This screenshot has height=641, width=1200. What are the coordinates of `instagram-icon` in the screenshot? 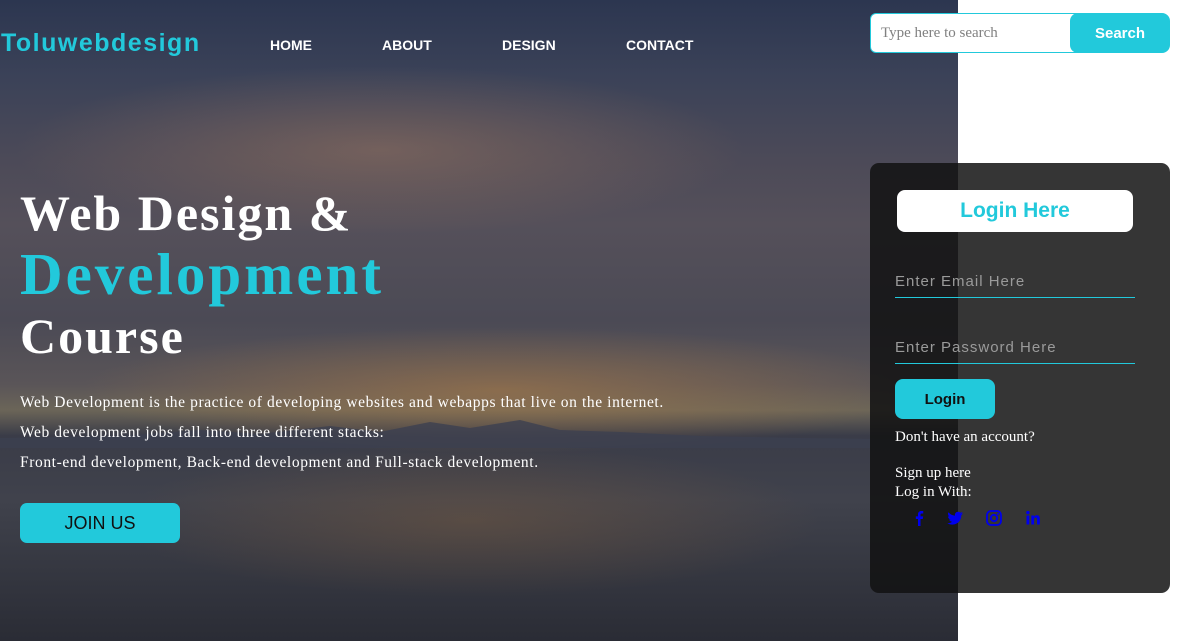 It's located at (994, 518).